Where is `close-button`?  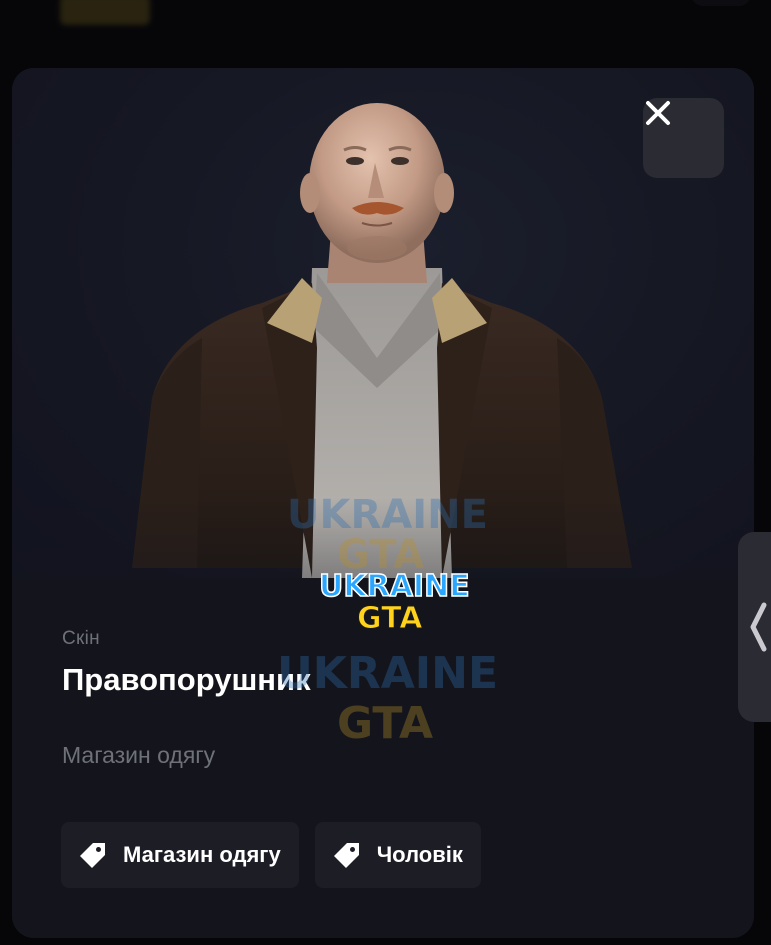
close-button is located at coordinates (683, 138).